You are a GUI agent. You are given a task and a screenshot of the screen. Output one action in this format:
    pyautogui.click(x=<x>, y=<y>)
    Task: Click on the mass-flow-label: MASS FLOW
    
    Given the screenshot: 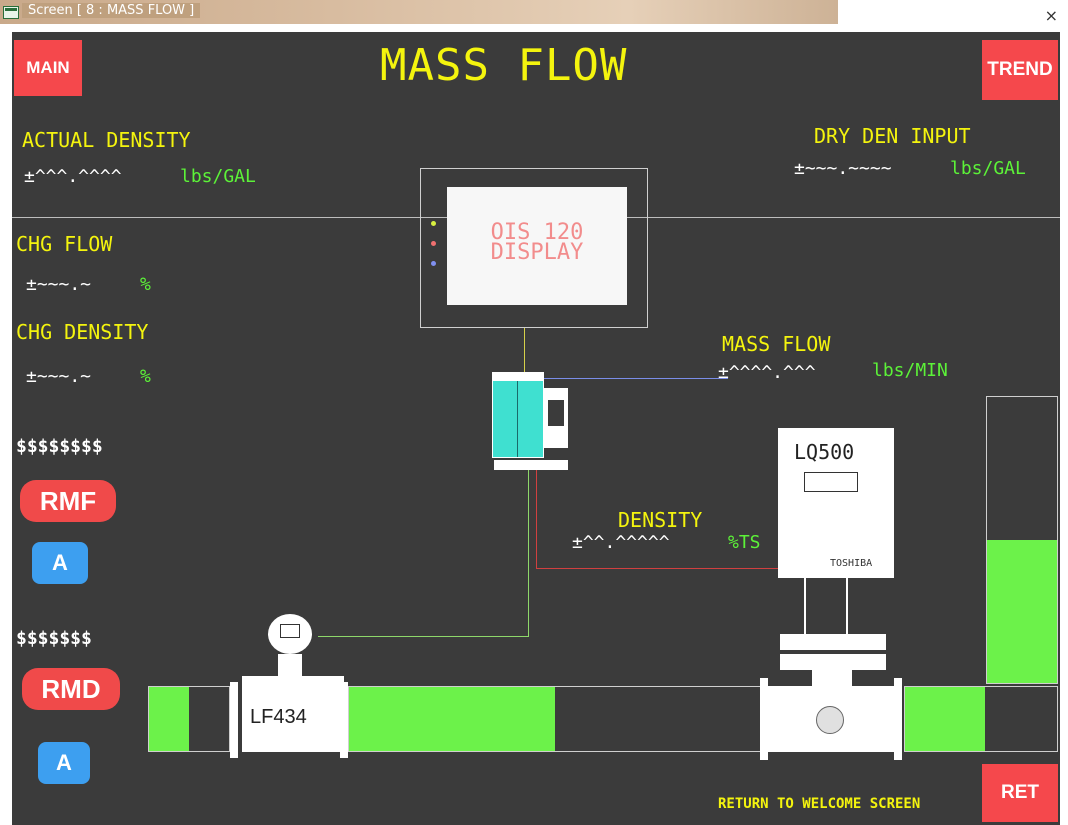 What is the action you would take?
    pyautogui.click(x=776, y=344)
    